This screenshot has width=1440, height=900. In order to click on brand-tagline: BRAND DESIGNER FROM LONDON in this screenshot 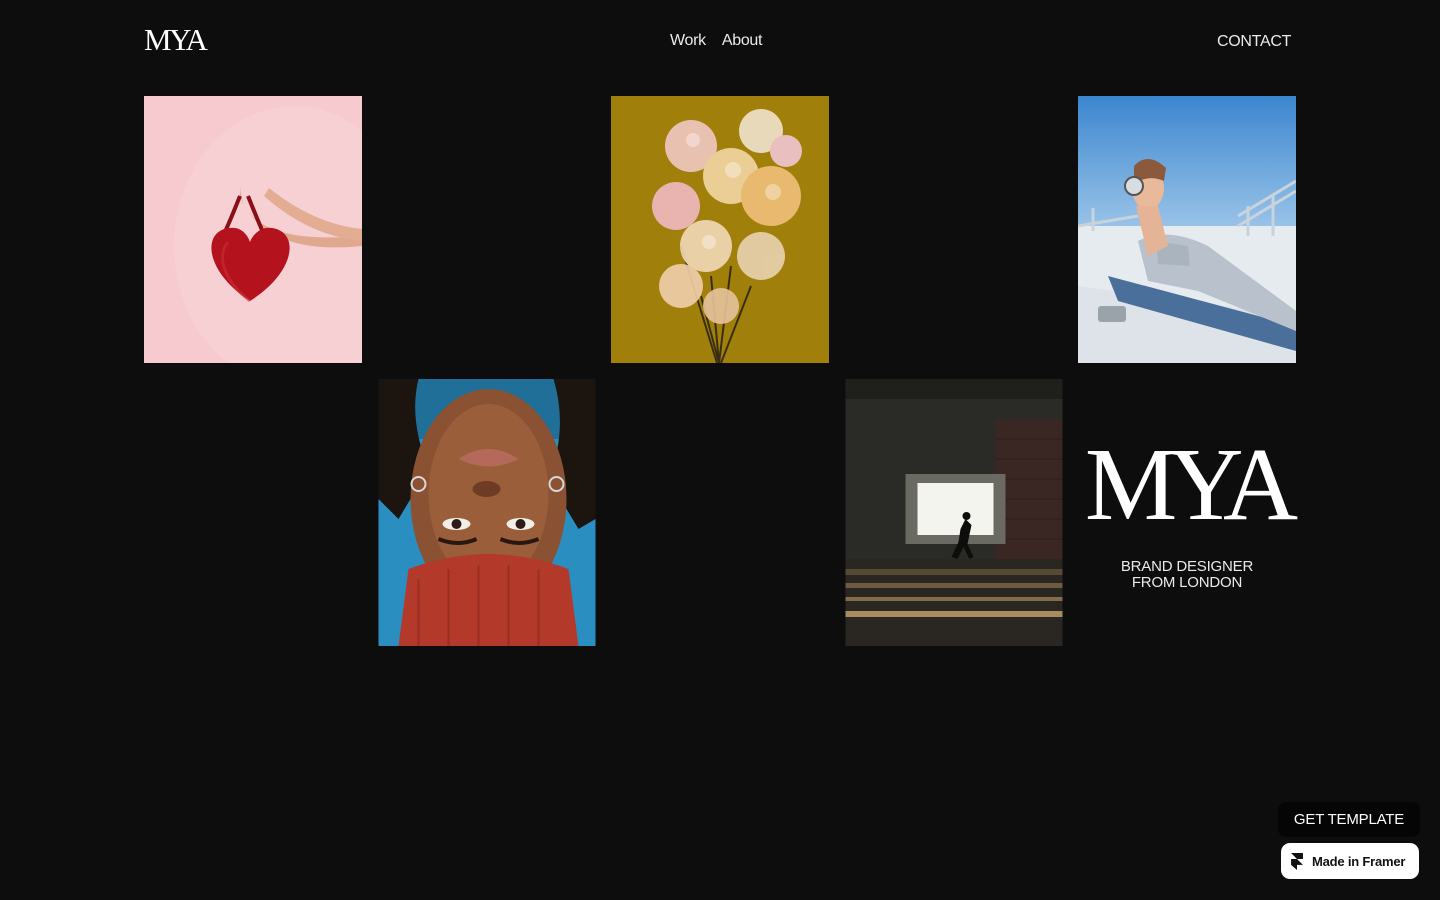, I will do `click(1187, 575)`.